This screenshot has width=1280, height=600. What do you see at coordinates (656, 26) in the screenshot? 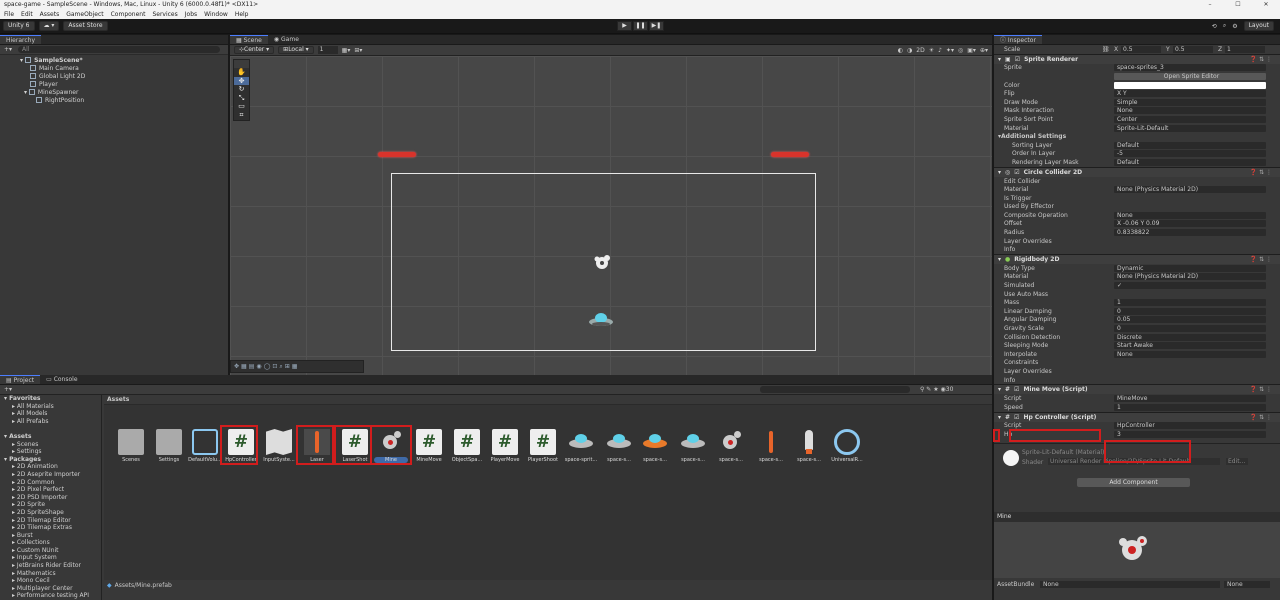
I see `step-button: ▶❚` at bounding box center [656, 26].